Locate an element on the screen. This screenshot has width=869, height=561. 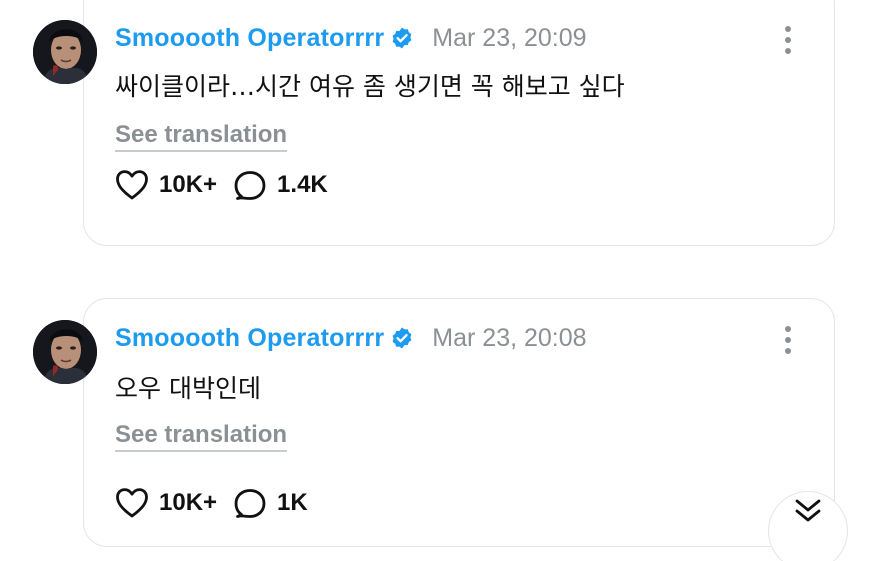
scroll-down-button is located at coordinates (808, 526).